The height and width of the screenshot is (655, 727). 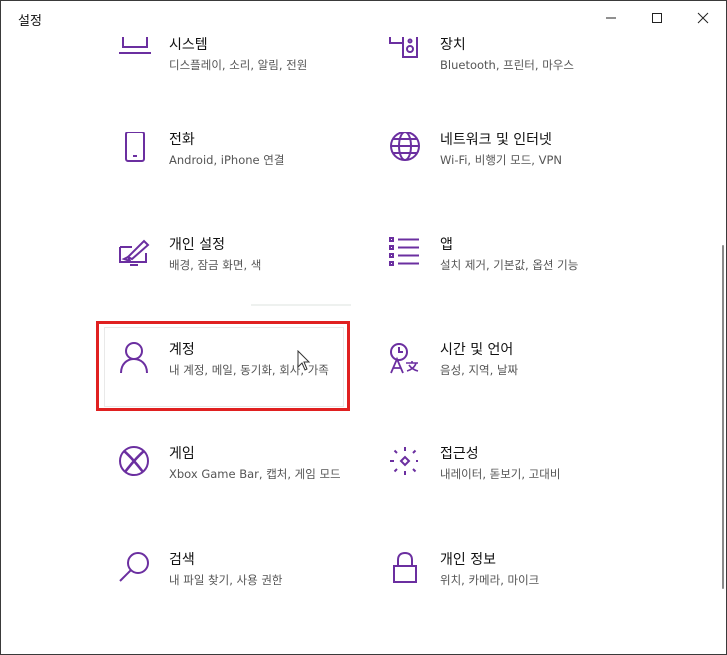 What do you see at coordinates (227, 160) in the screenshot?
I see `tile-desc: Android, iPhone 연결` at bounding box center [227, 160].